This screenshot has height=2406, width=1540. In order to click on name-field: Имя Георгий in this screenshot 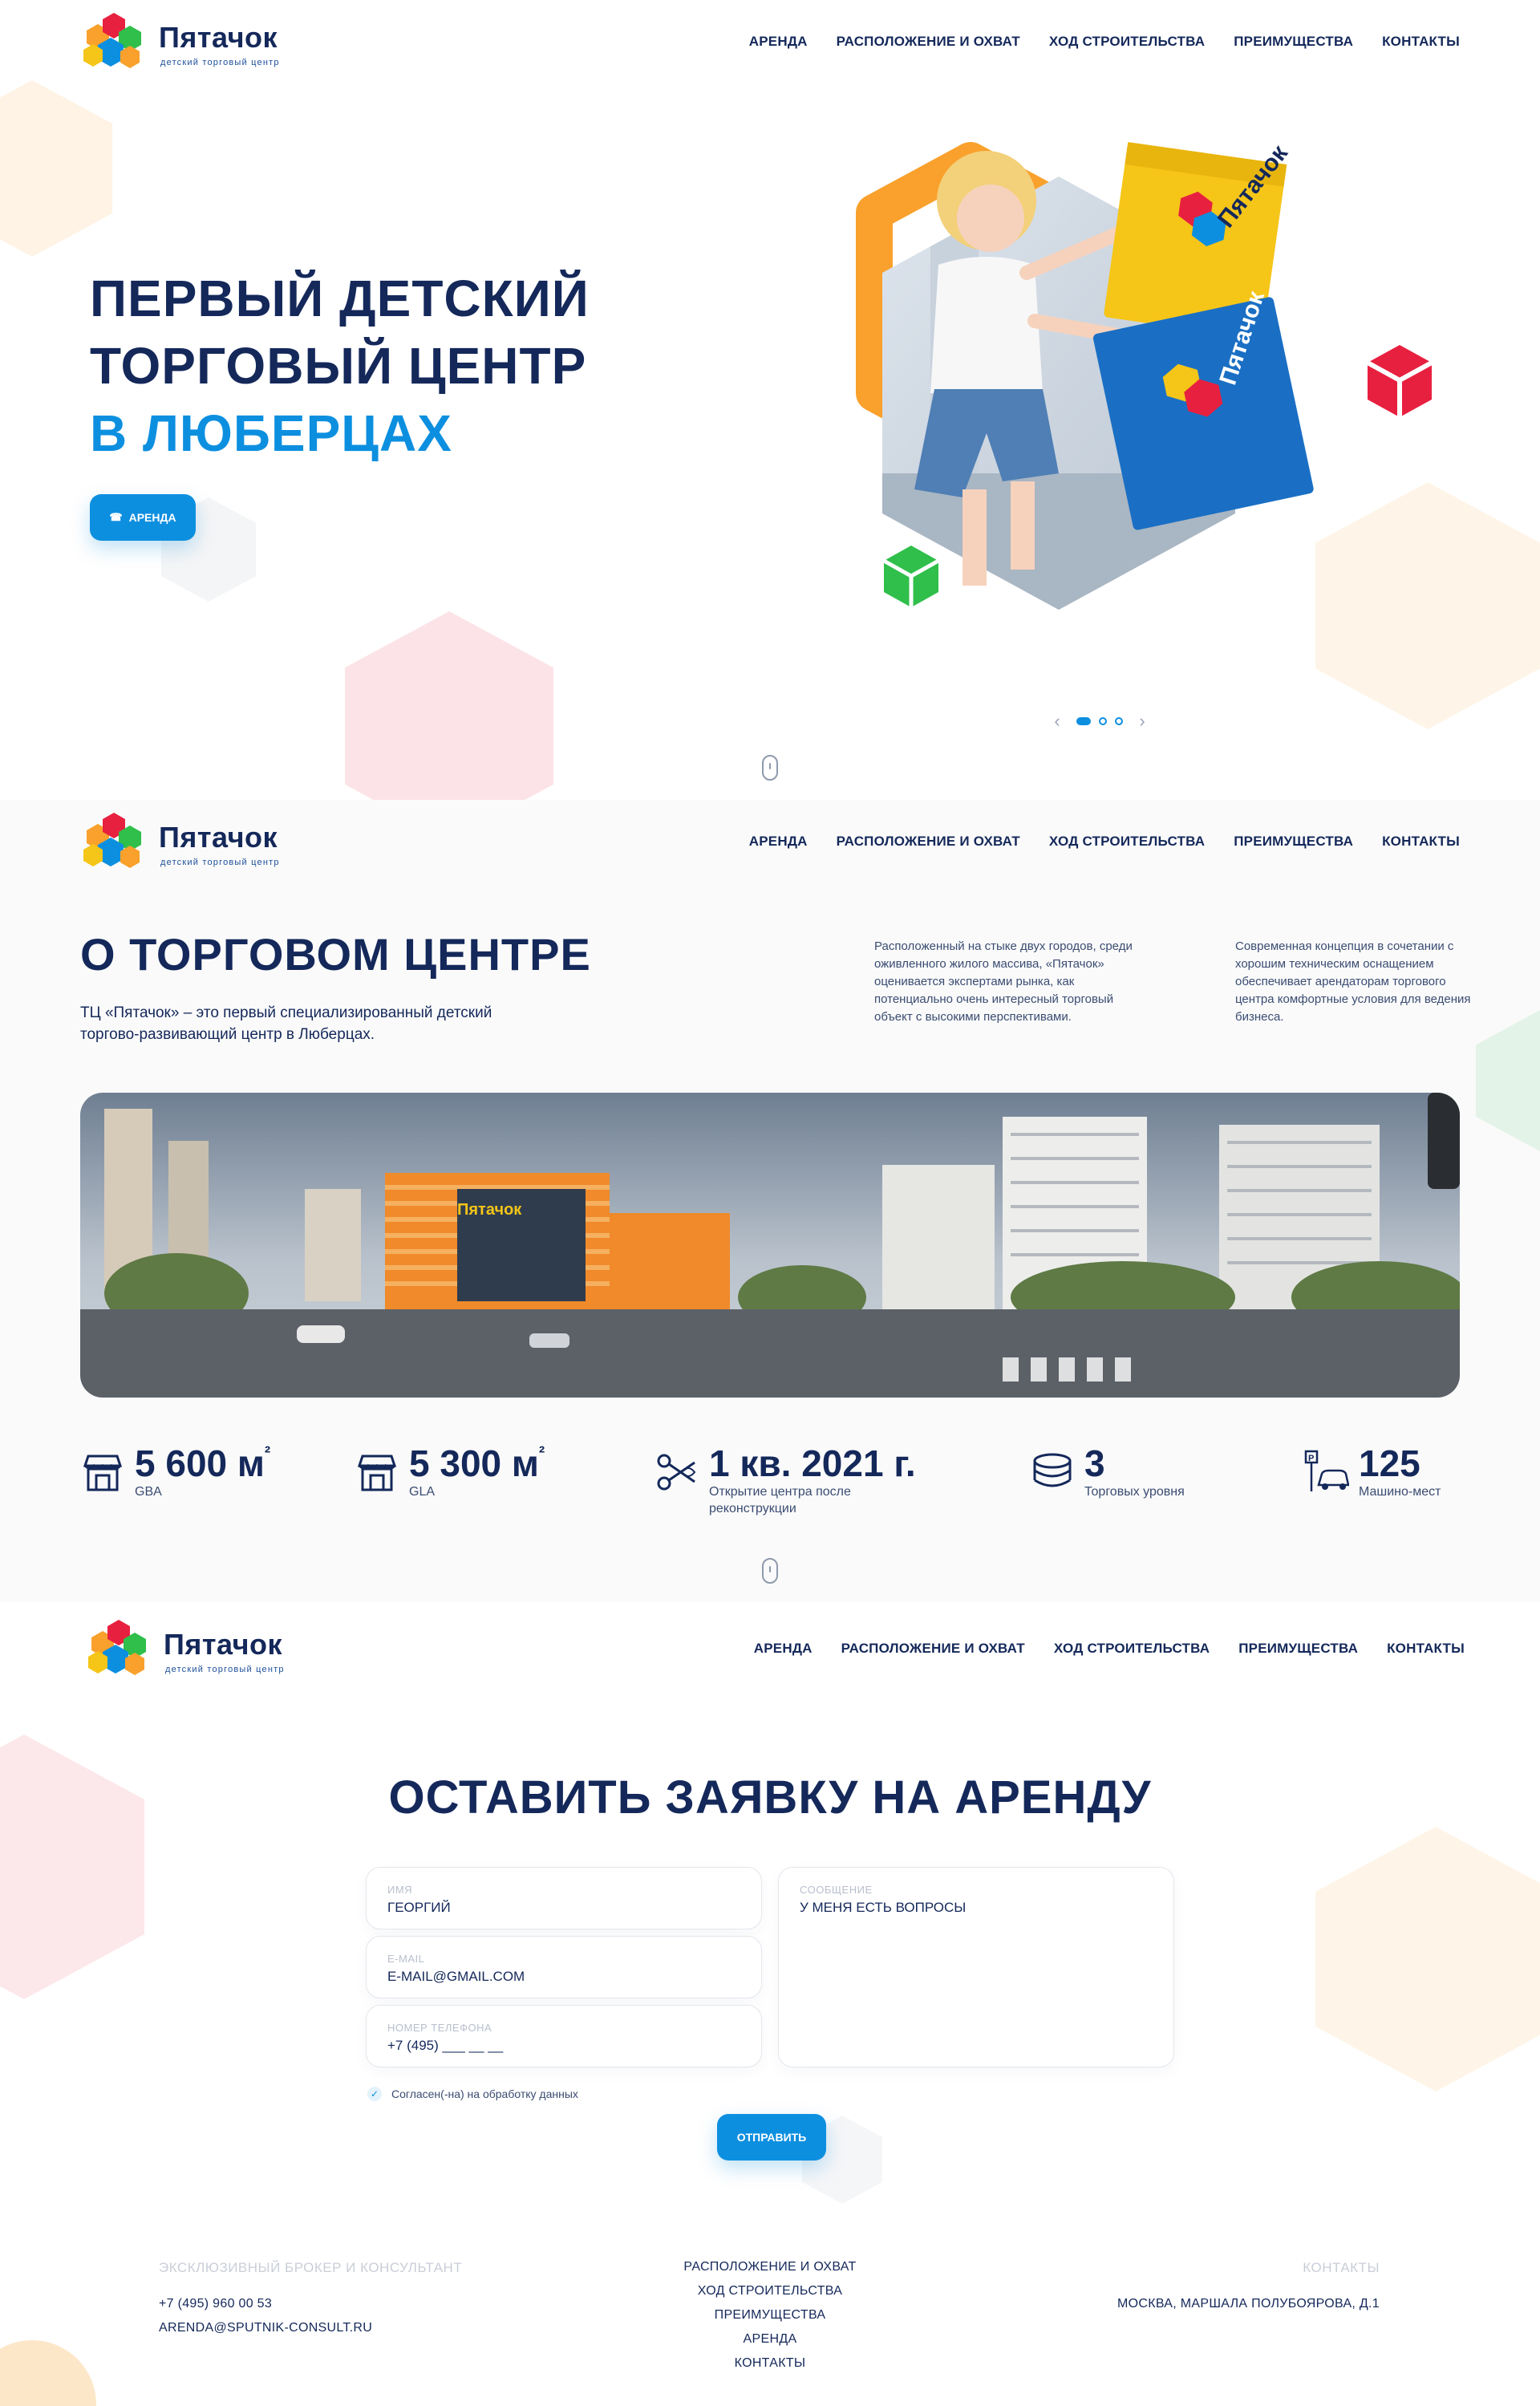, I will do `click(564, 1898)`.